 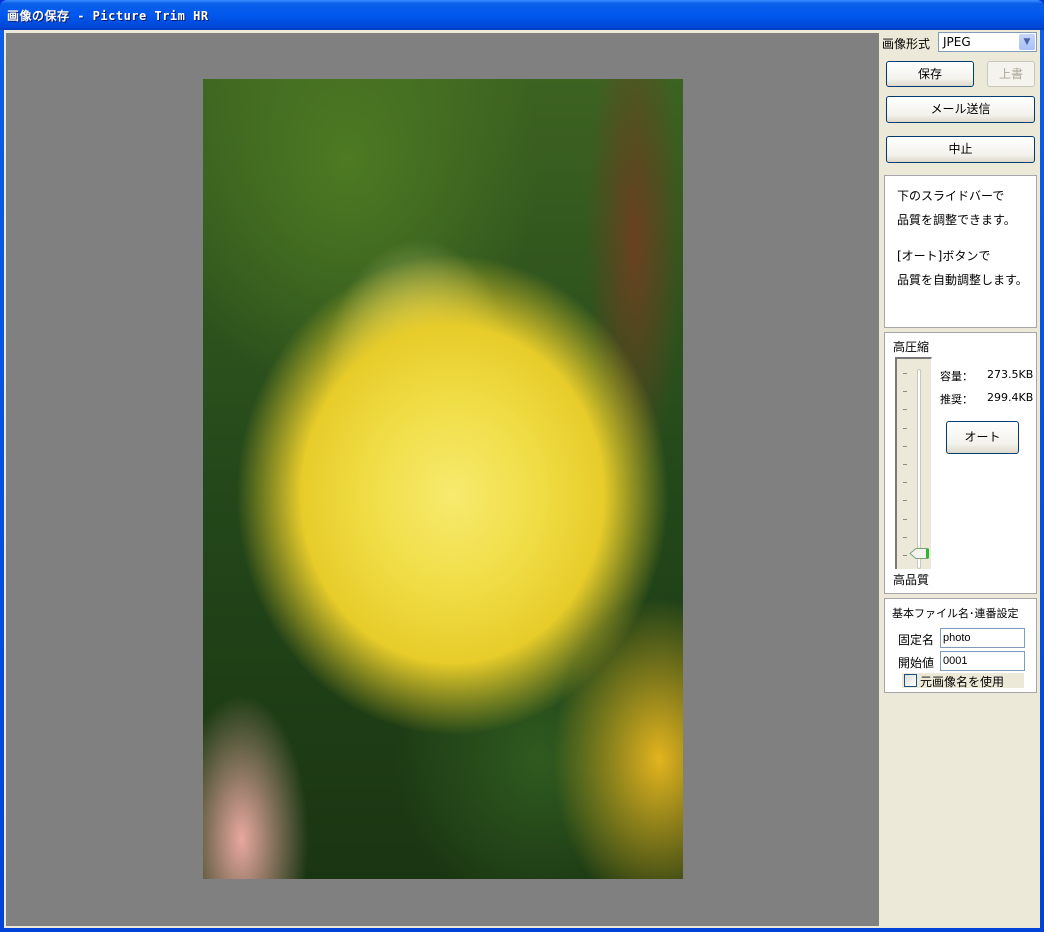 I want to click on size-label: 容量：, so click(x=956, y=376).